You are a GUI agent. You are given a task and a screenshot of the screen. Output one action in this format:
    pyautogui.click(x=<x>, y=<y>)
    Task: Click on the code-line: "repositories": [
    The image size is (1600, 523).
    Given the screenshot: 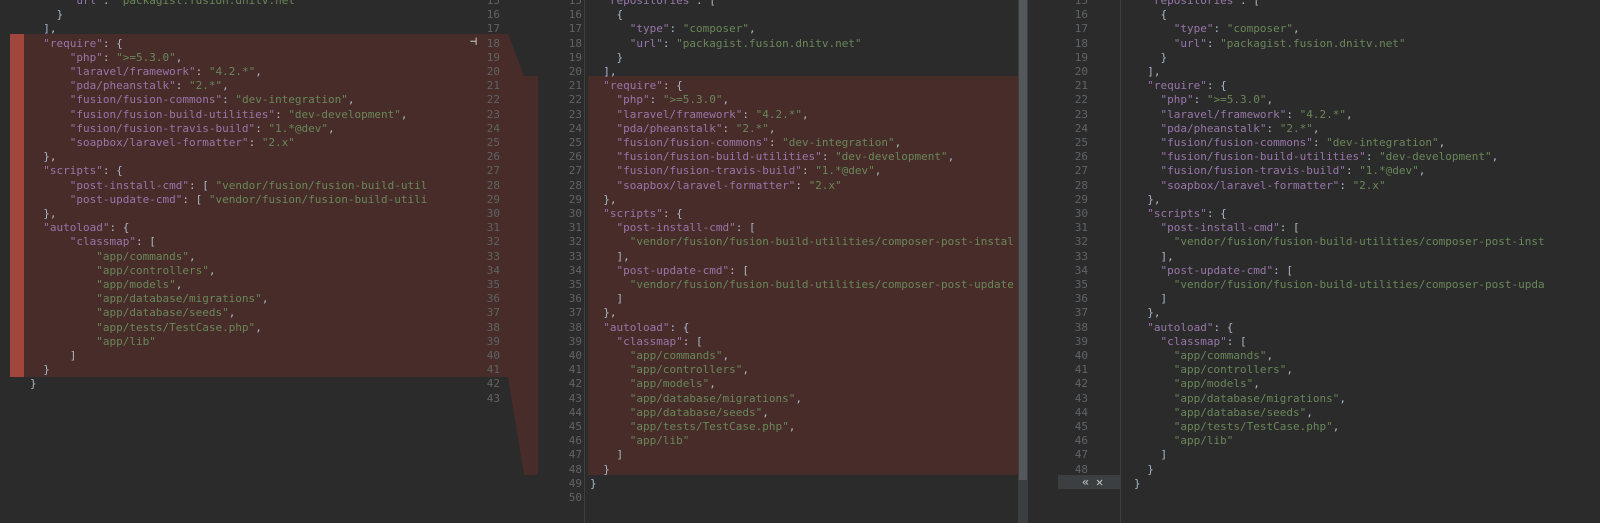 What is the action you would take?
    pyautogui.click(x=1367, y=4)
    